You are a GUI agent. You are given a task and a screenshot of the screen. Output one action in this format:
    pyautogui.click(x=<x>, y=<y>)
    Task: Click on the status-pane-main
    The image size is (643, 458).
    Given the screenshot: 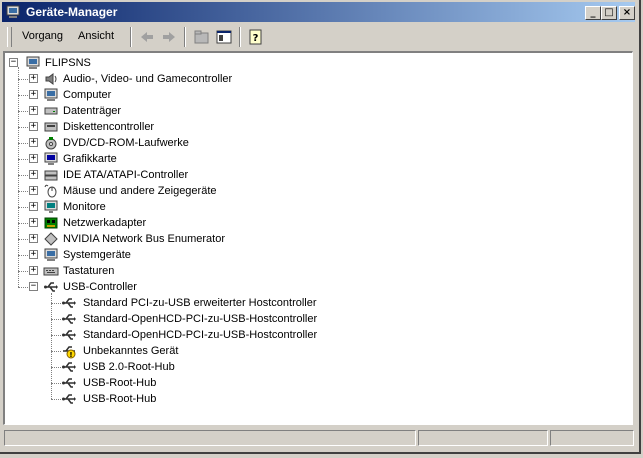 What is the action you would take?
    pyautogui.click(x=210, y=438)
    